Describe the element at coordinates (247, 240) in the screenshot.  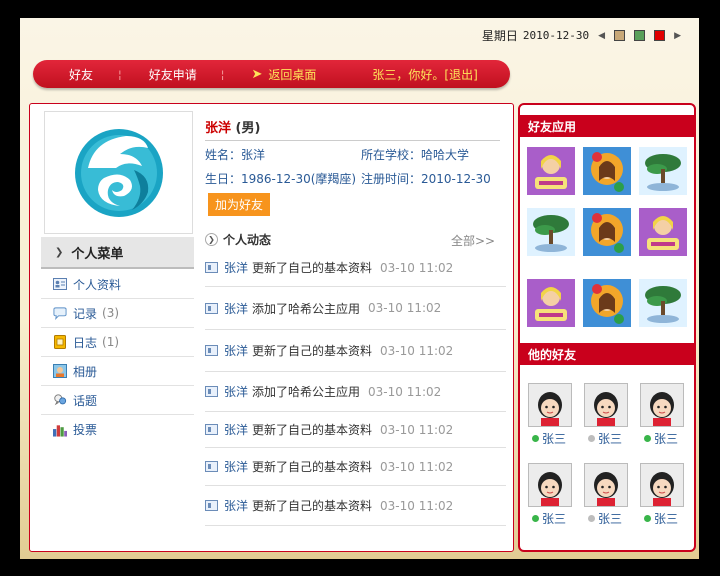
I see `feed-title-label: 个人动态` at that location.